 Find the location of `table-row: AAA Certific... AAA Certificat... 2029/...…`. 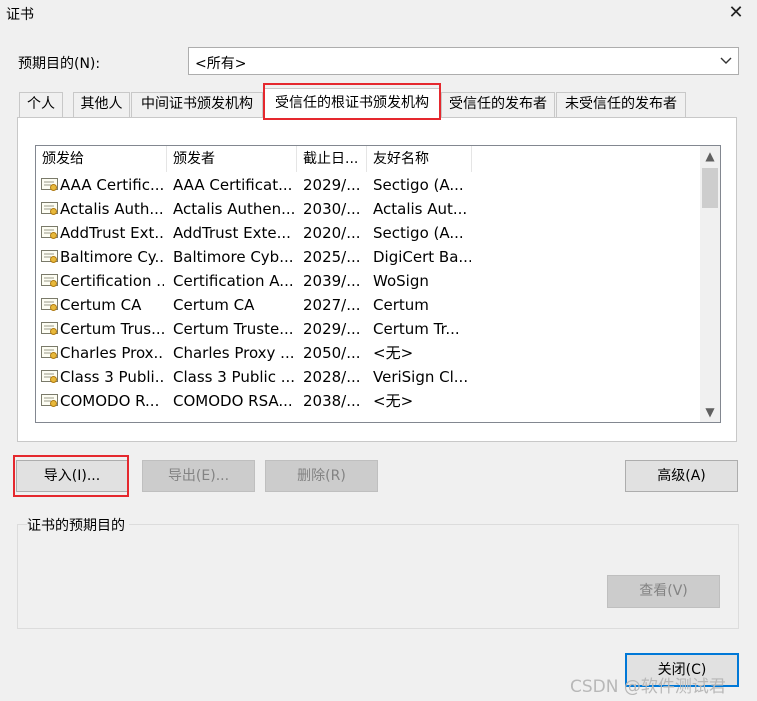

table-row: AAA Certific... AAA Certificat... 2029/...… is located at coordinates (368, 185).